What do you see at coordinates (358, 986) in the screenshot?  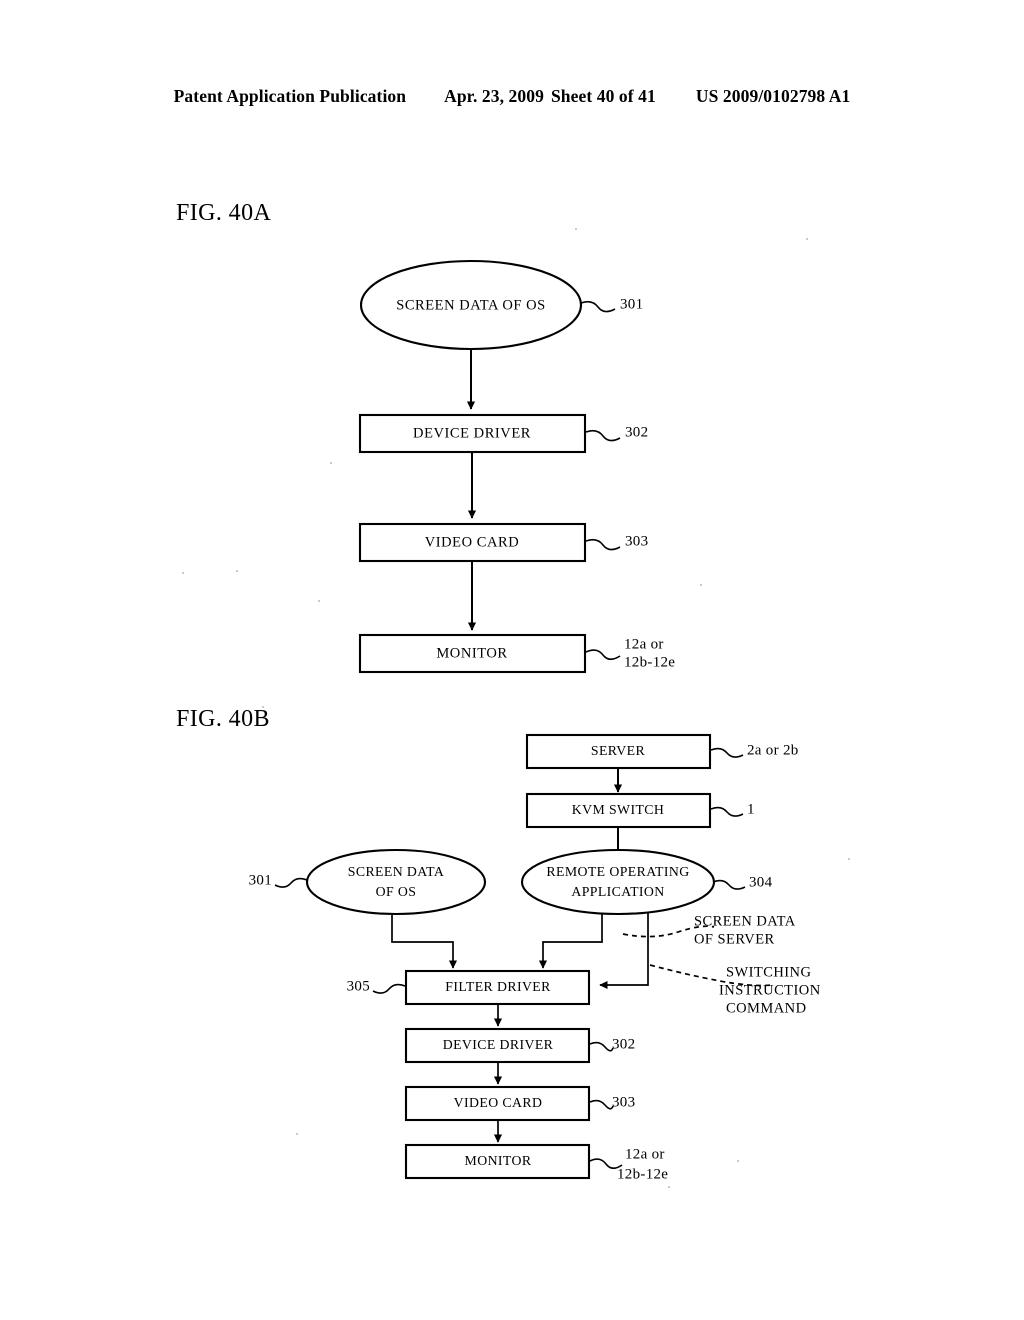 I see `ref-numeral-305: 305` at bounding box center [358, 986].